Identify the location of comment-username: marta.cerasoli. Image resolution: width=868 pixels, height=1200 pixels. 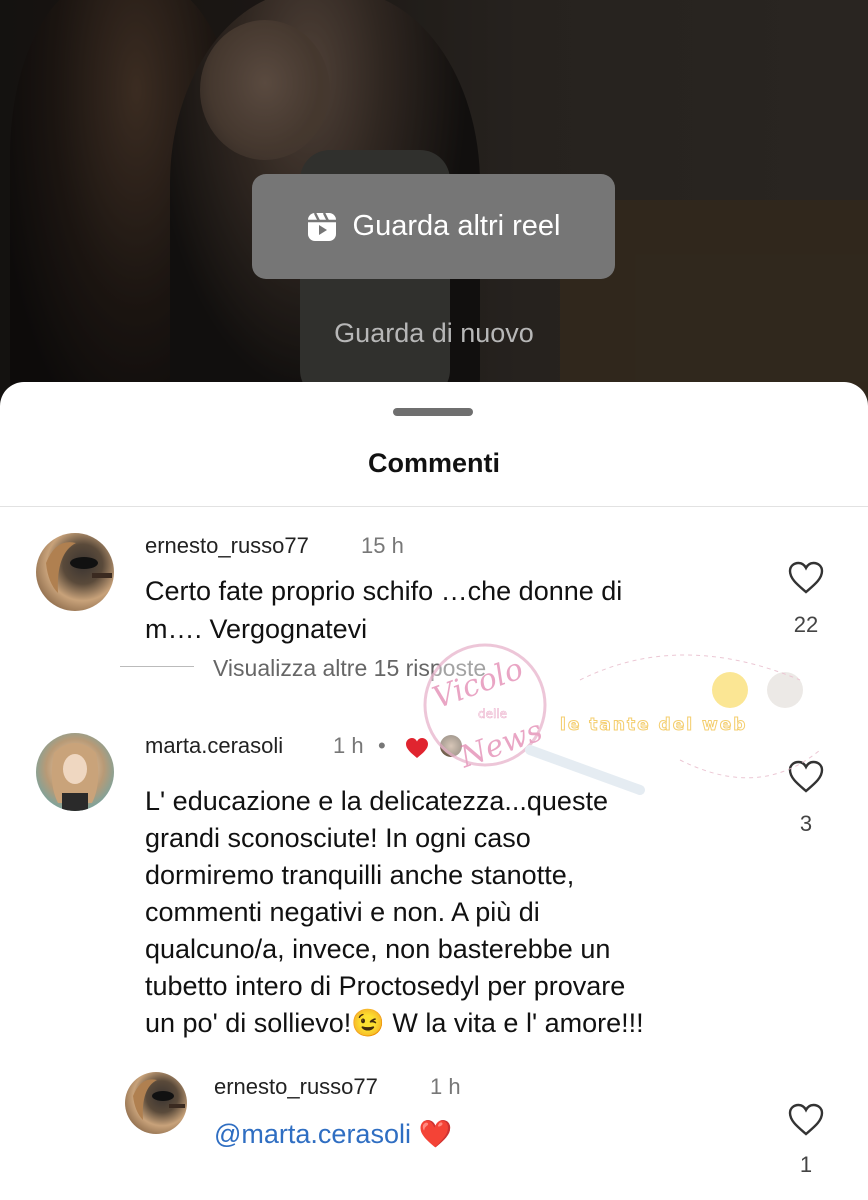
(214, 746).